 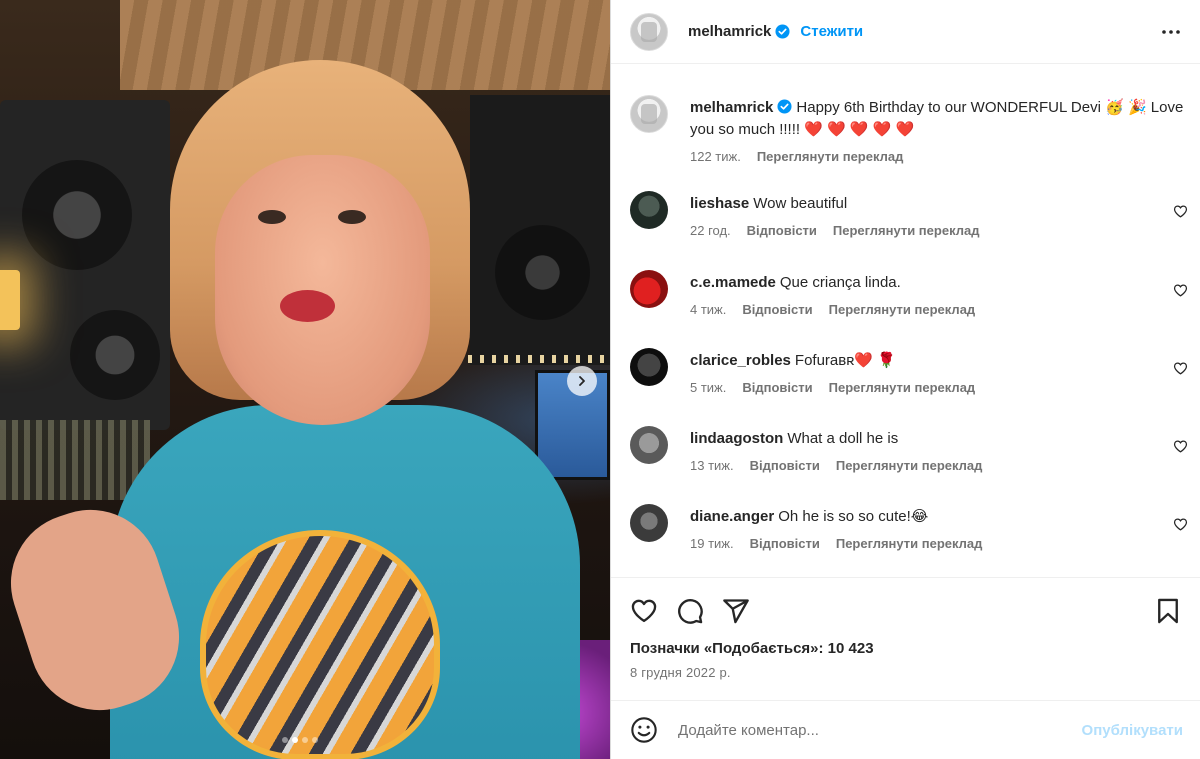 I want to click on comment-text: Wow beautiful, so click(x=800, y=203).